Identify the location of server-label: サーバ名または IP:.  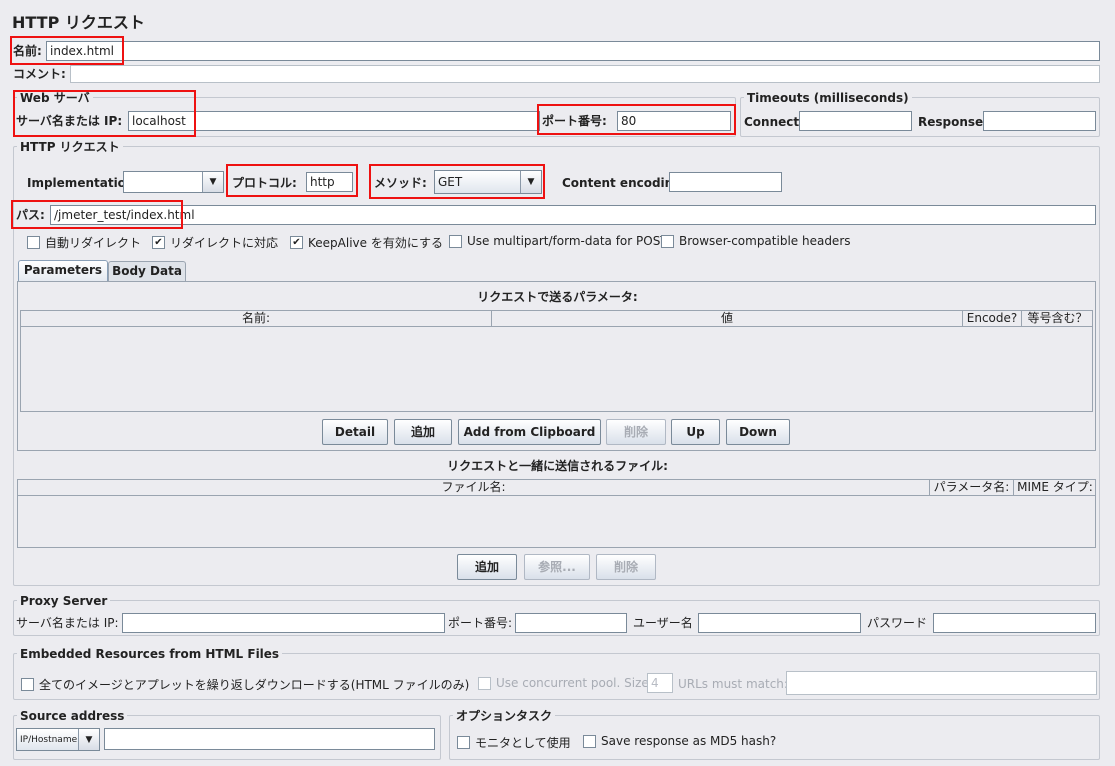
(69, 121).